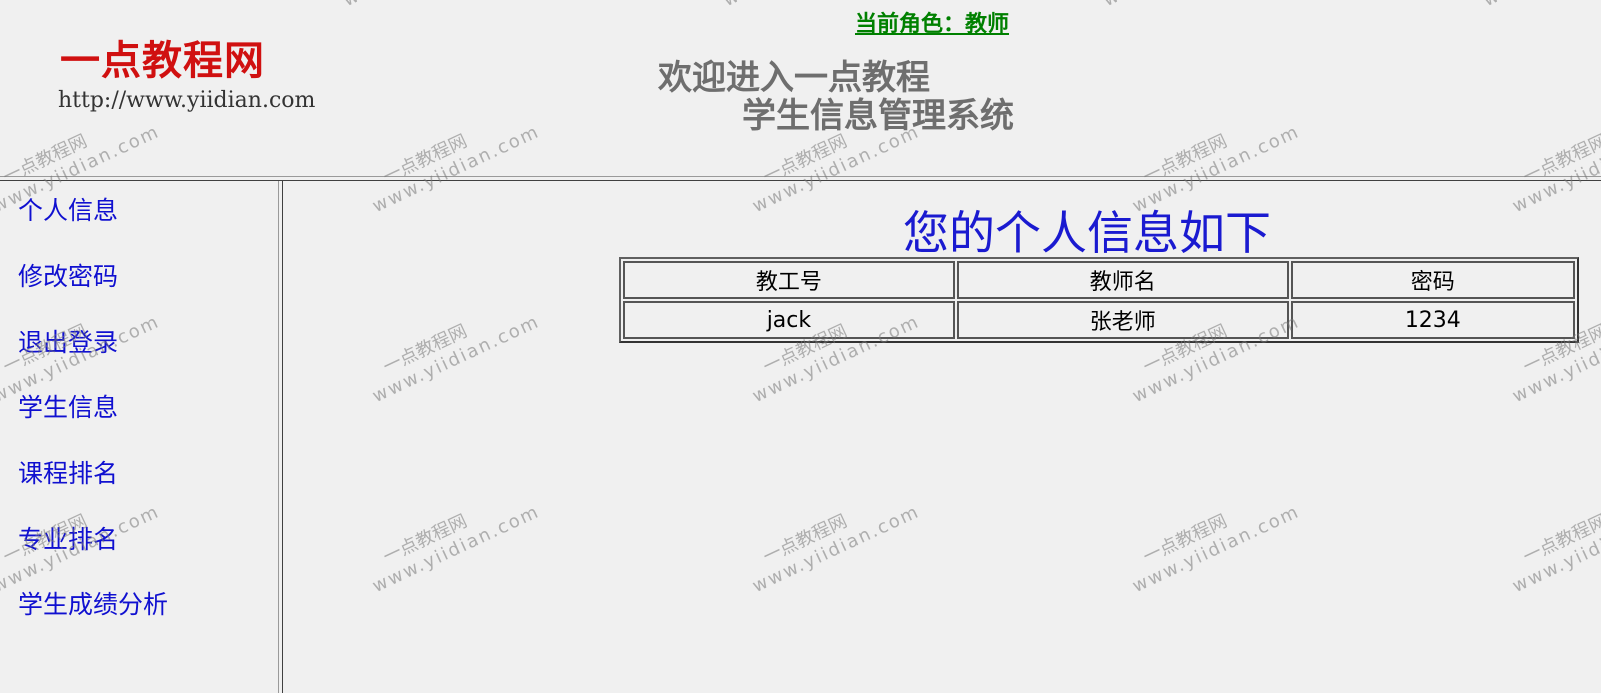 Image resolution: width=1601 pixels, height=693 pixels. Describe the element at coordinates (187, 100) in the screenshot. I see `site-url: http://www.yiidian.com` at that location.